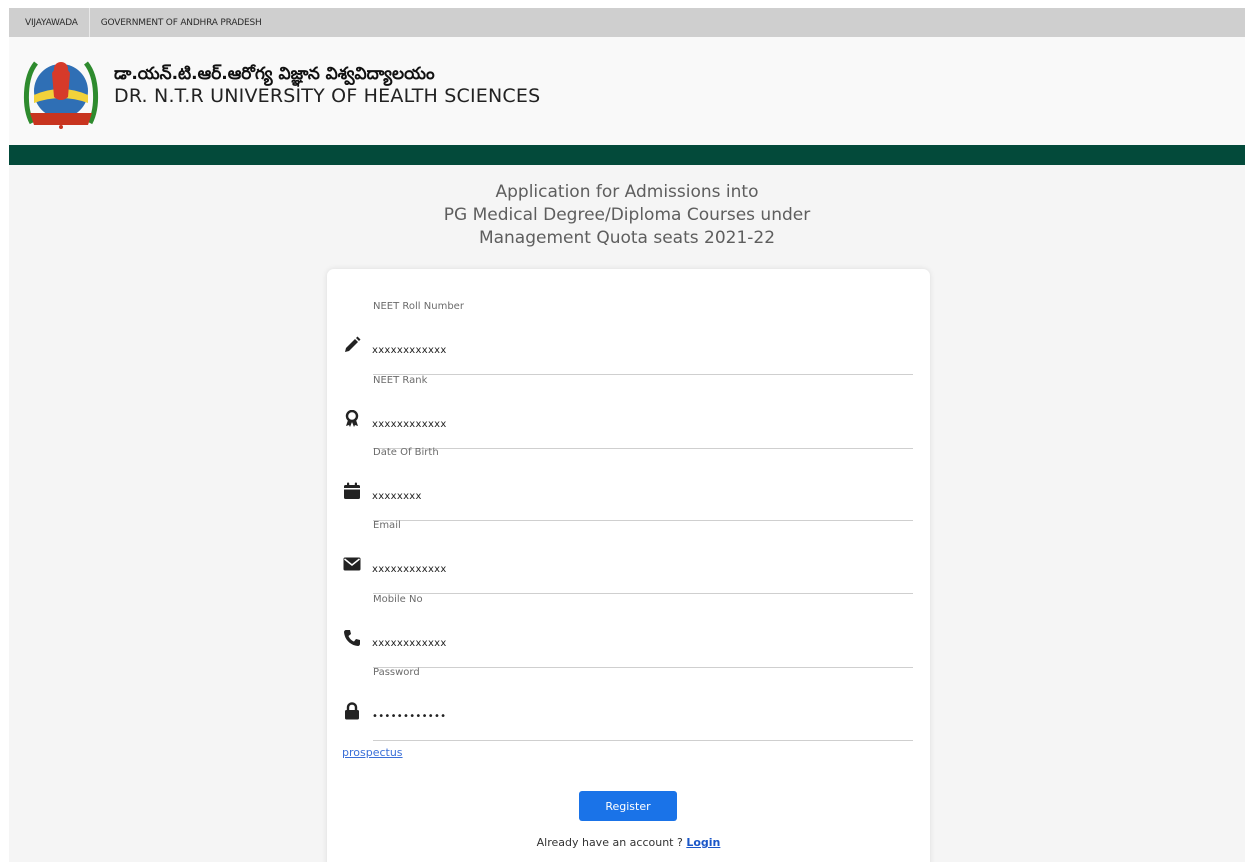  What do you see at coordinates (627, 155) in the screenshot?
I see `header-band` at bounding box center [627, 155].